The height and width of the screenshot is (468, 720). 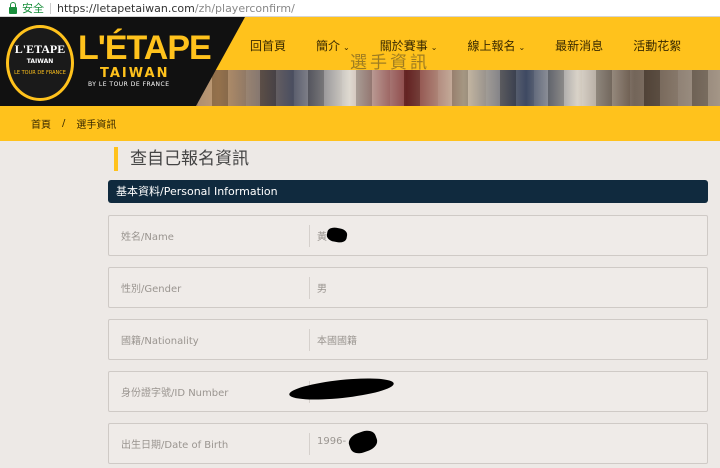 I want to click on nav-label: 活動花絮, so click(x=657, y=46).